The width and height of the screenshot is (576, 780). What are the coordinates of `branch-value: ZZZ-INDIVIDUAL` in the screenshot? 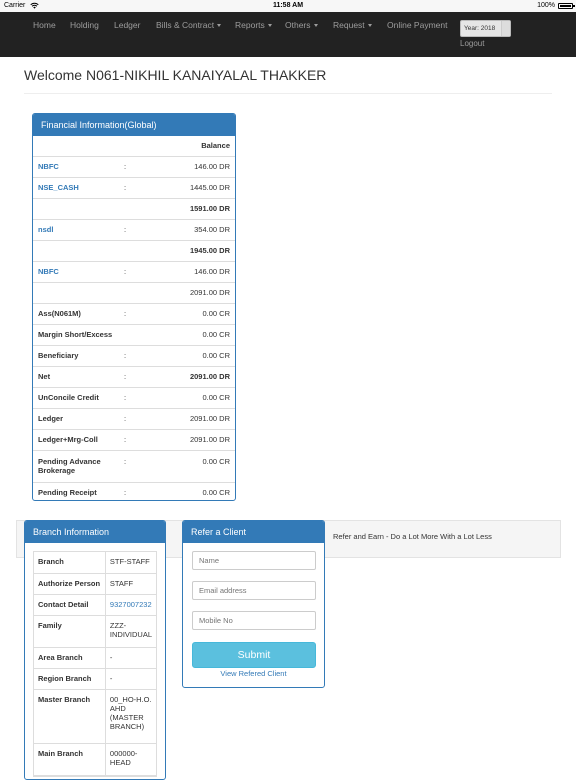 It's located at (130, 631).